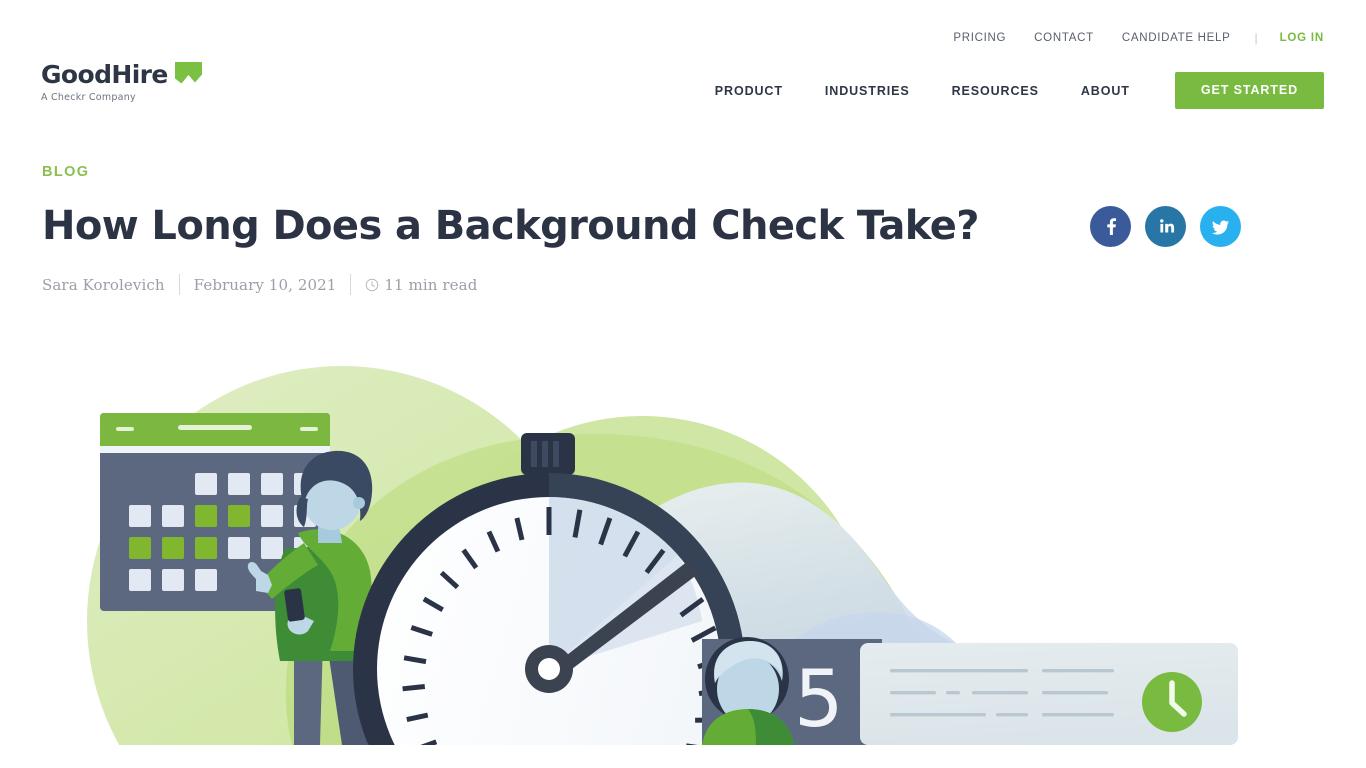 The width and height of the screenshot is (1366, 768). Describe the element at coordinates (1296, 38) in the screenshot. I see `login-link: LOG IN` at that location.